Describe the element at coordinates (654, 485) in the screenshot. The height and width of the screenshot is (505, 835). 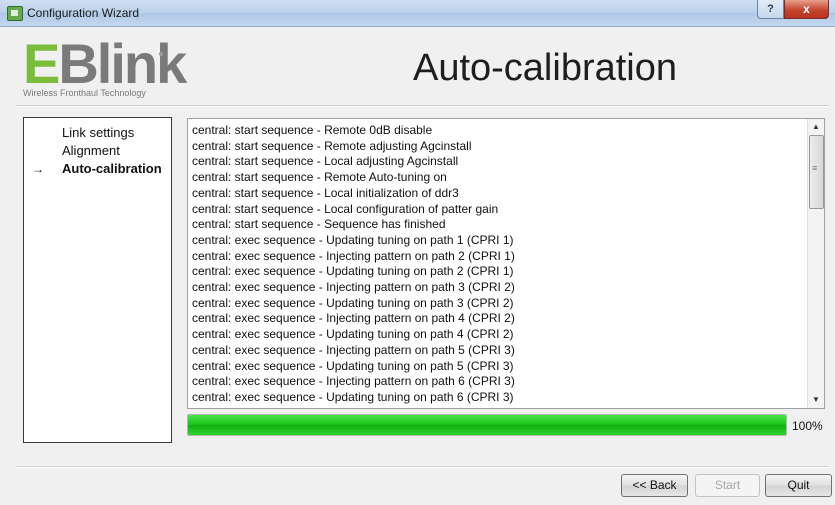
I see `back-button: << Back` at that location.